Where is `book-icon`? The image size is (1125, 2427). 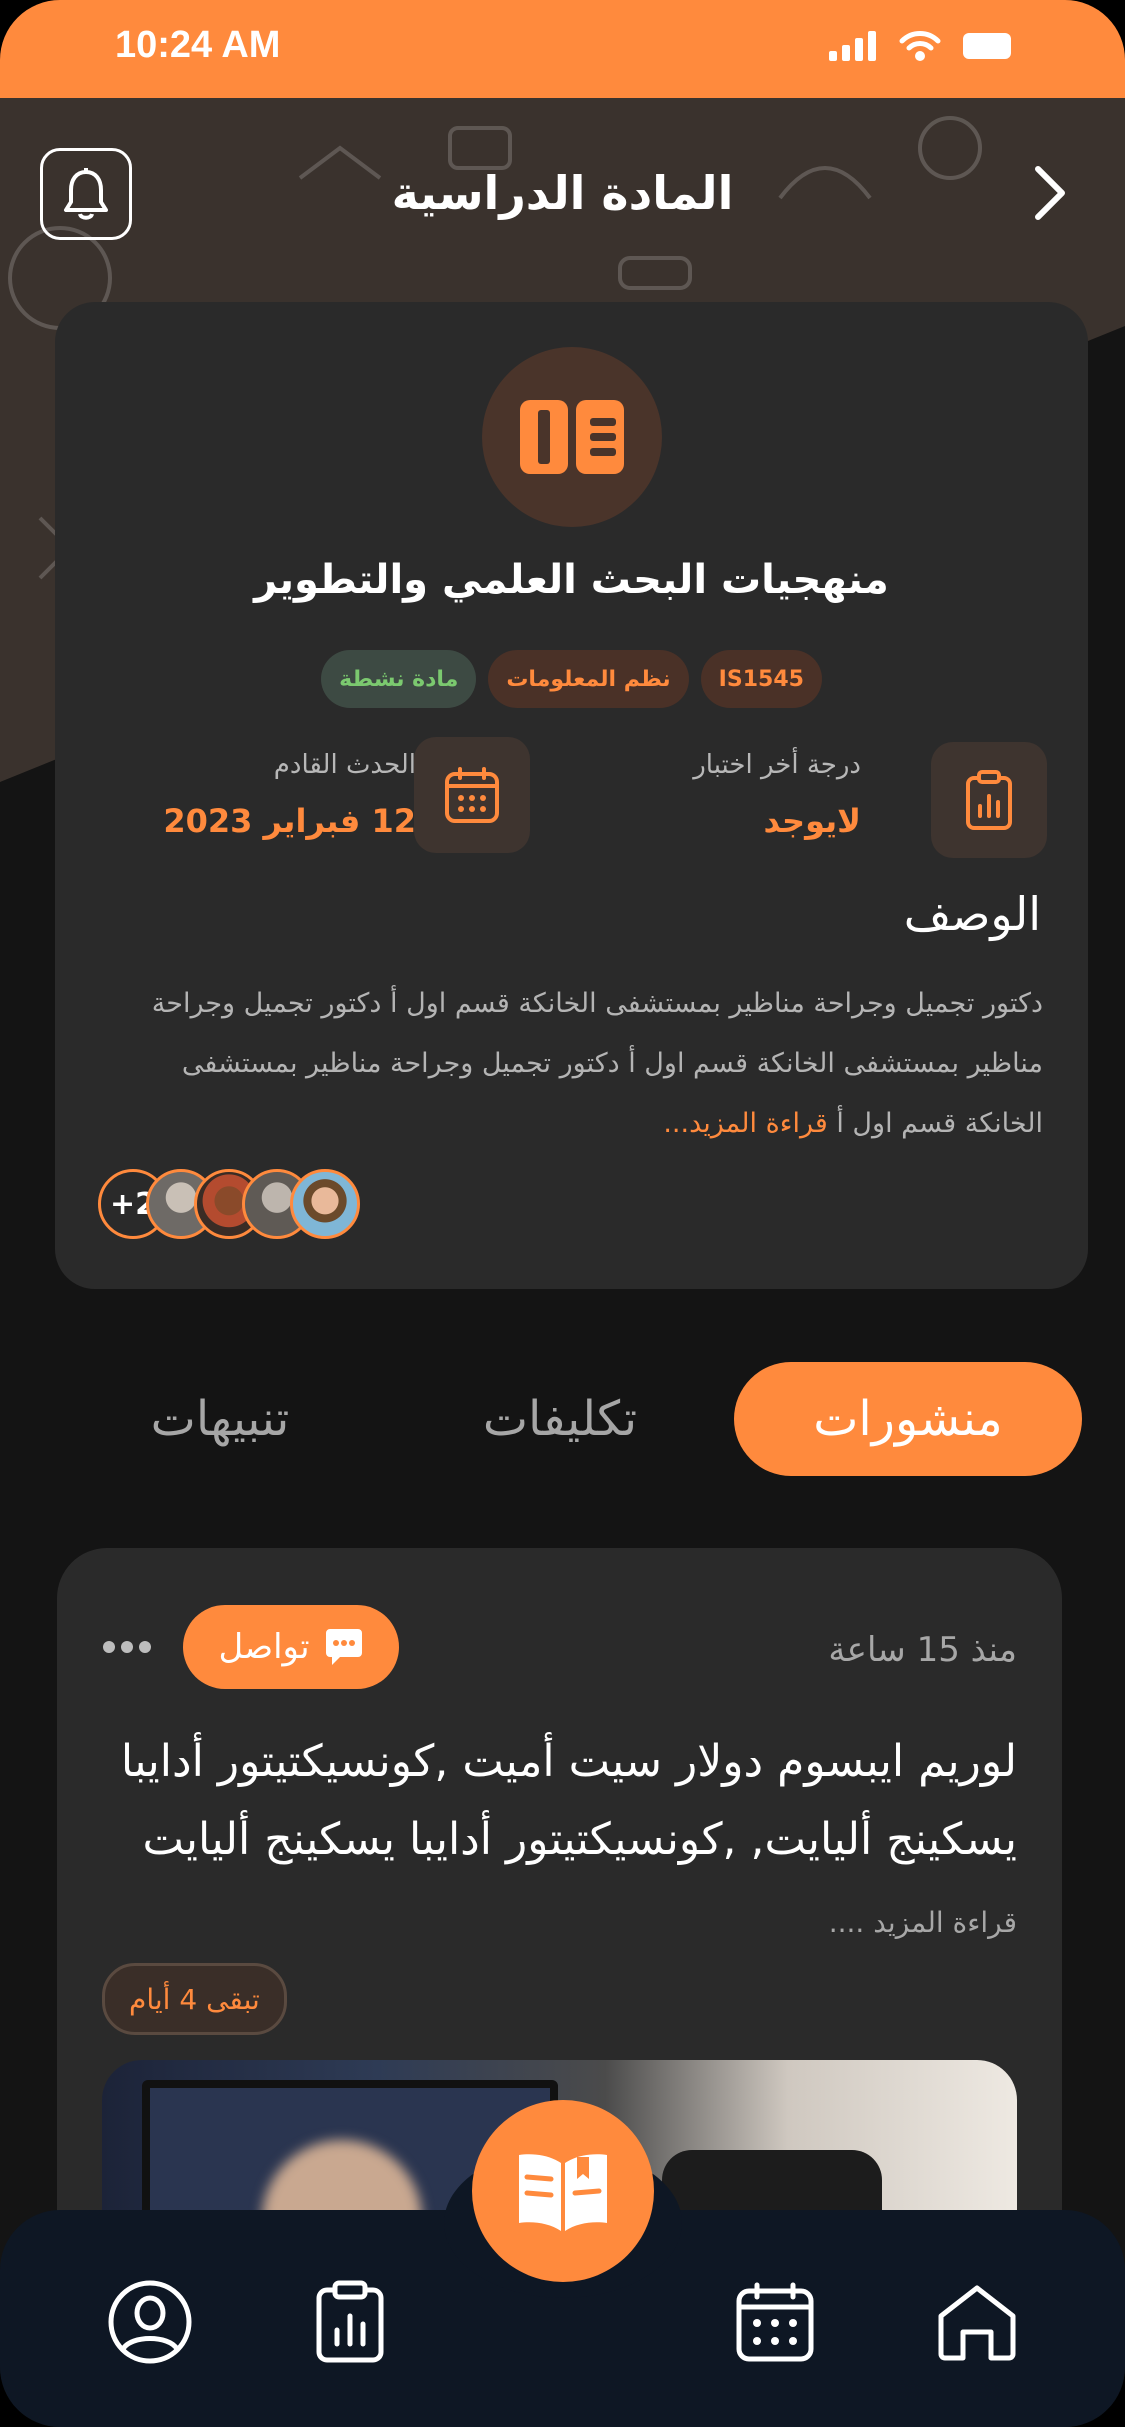 book-icon is located at coordinates (572, 437).